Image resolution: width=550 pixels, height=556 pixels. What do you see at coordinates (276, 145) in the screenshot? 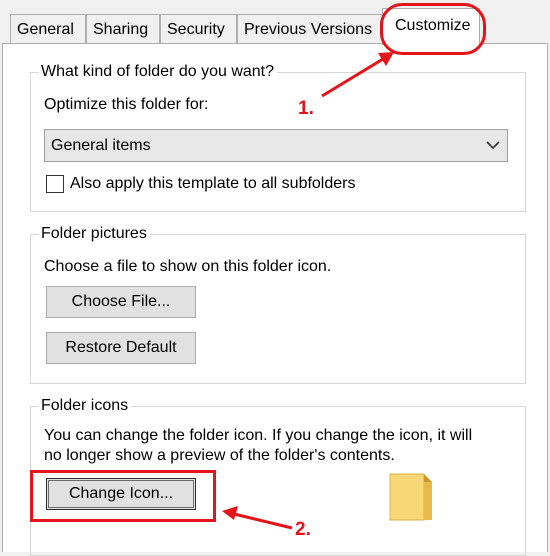
I see `optimize-select: General items` at bounding box center [276, 145].